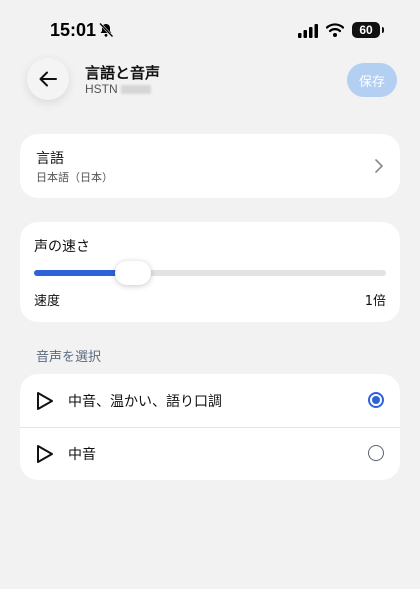 Image resolution: width=420 pixels, height=589 pixels. Describe the element at coordinates (82, 455) in the screenshot. I see `voice-name: 中音` at that location.